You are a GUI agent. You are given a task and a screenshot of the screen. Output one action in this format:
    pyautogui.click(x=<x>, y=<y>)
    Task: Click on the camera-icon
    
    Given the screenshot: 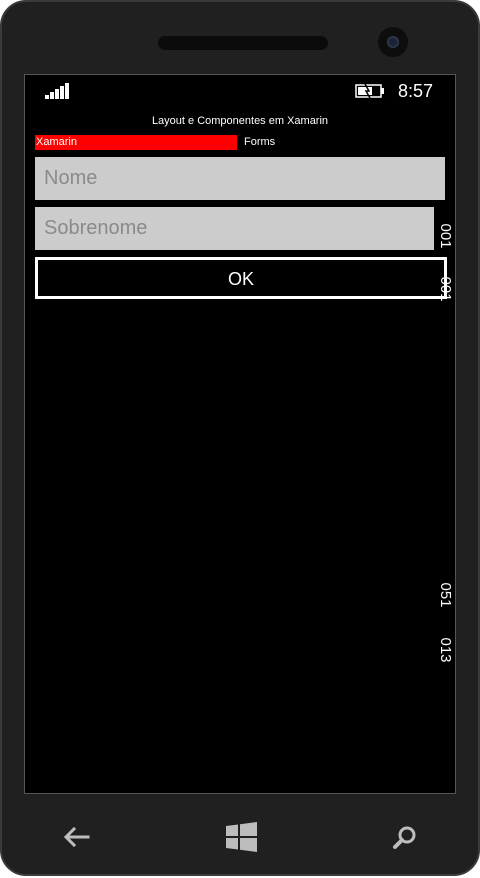 What is the action you would take?
    pyautogui.click(x=393, y=42)
    